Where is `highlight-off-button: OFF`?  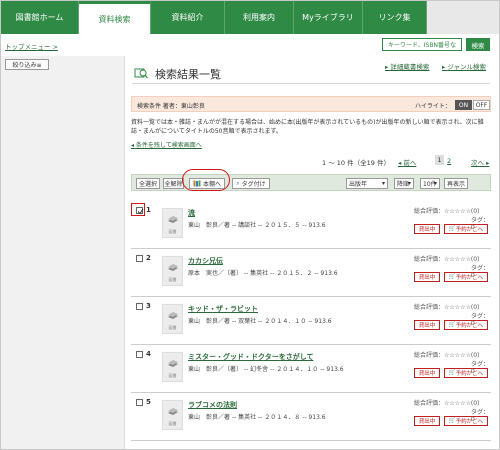 highlight-off-button: OFF is located at coordinates (481, 105).